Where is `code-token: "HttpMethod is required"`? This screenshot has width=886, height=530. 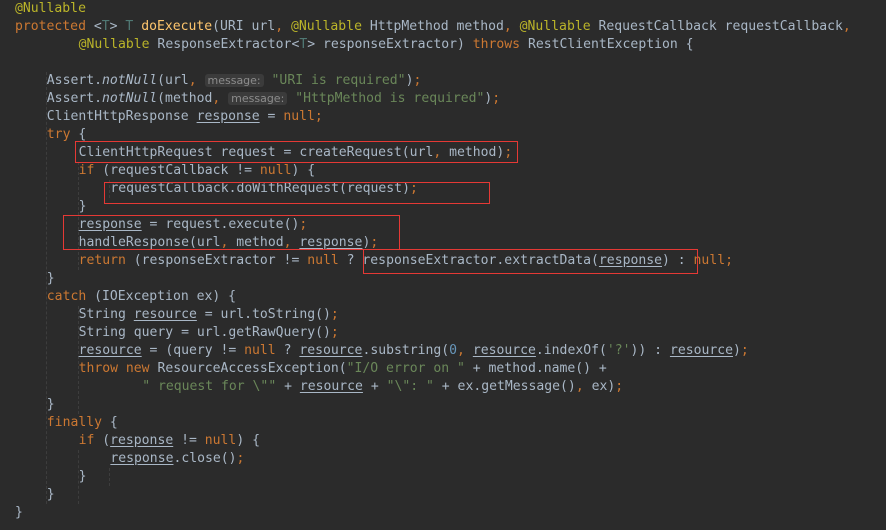
code-token: "HttpMethod is required" is located at coordinates (390, 98).